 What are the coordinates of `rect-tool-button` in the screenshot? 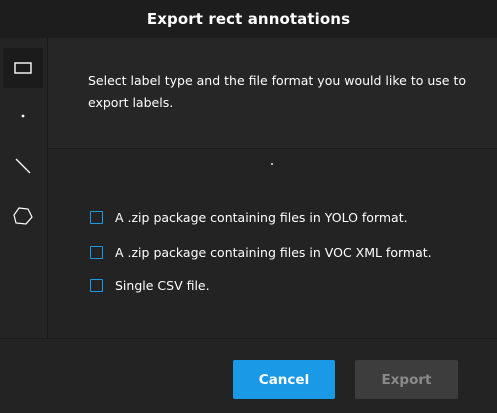 It's located at (23, 68).